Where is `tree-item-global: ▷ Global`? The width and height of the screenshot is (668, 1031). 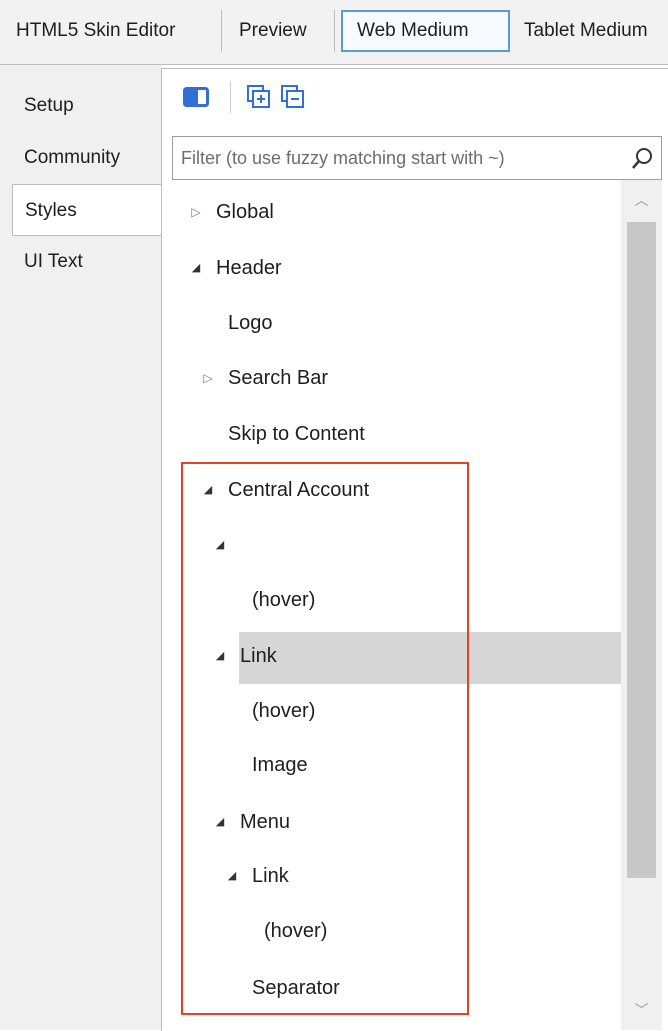
tree-item-global: ▷ Global is located at coordinates (322, 212).